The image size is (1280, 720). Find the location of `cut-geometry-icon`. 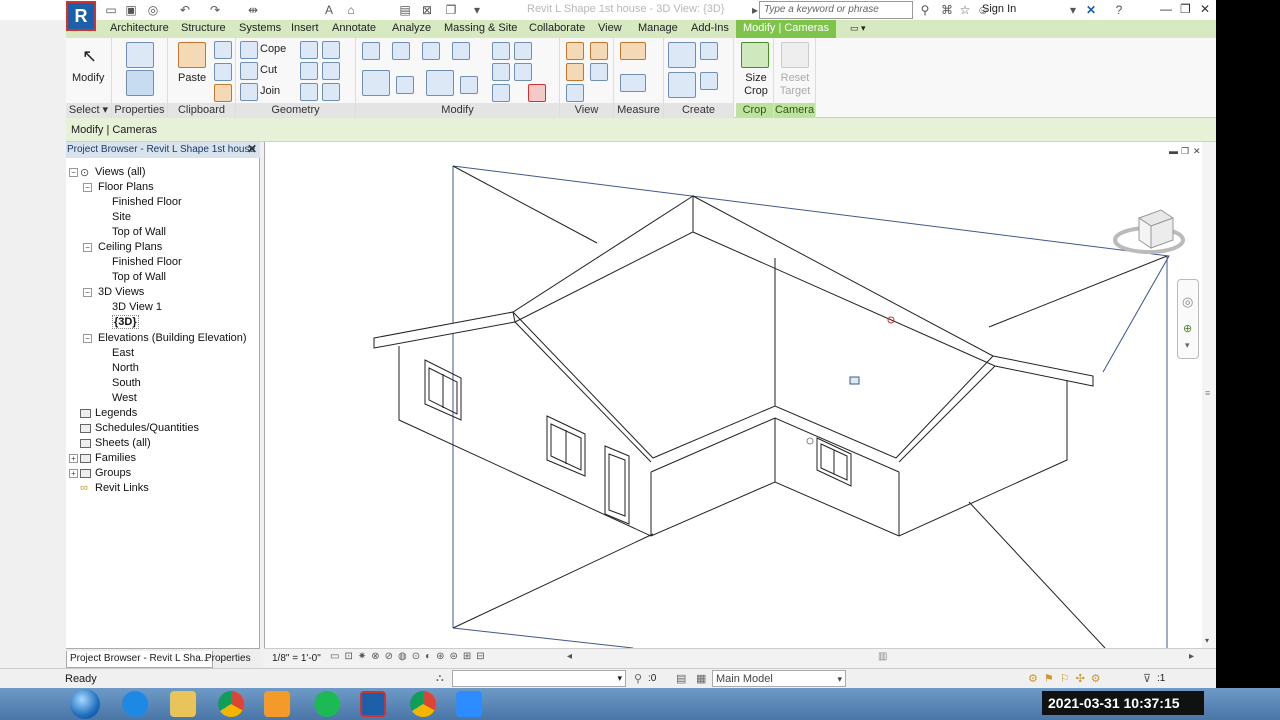

cut-geometry-icon is located at coordinates (249, 71).